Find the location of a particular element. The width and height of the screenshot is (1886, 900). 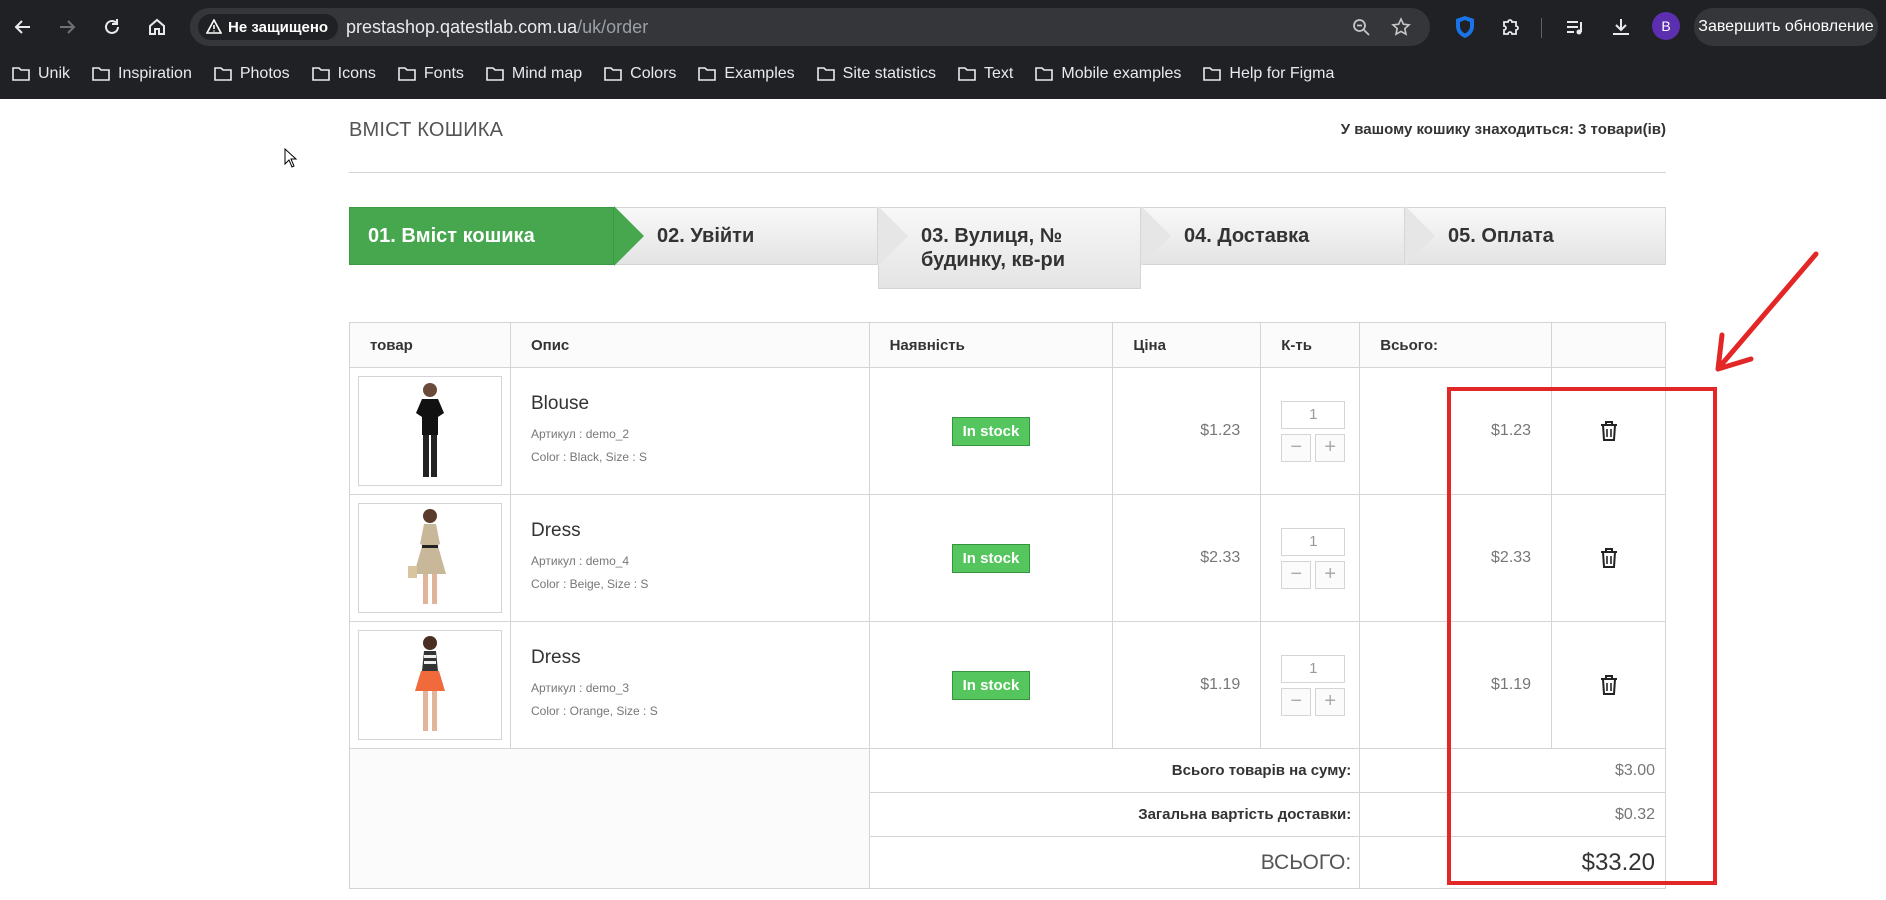

security-chip: Не защищено is located at coordinates (268, 27).